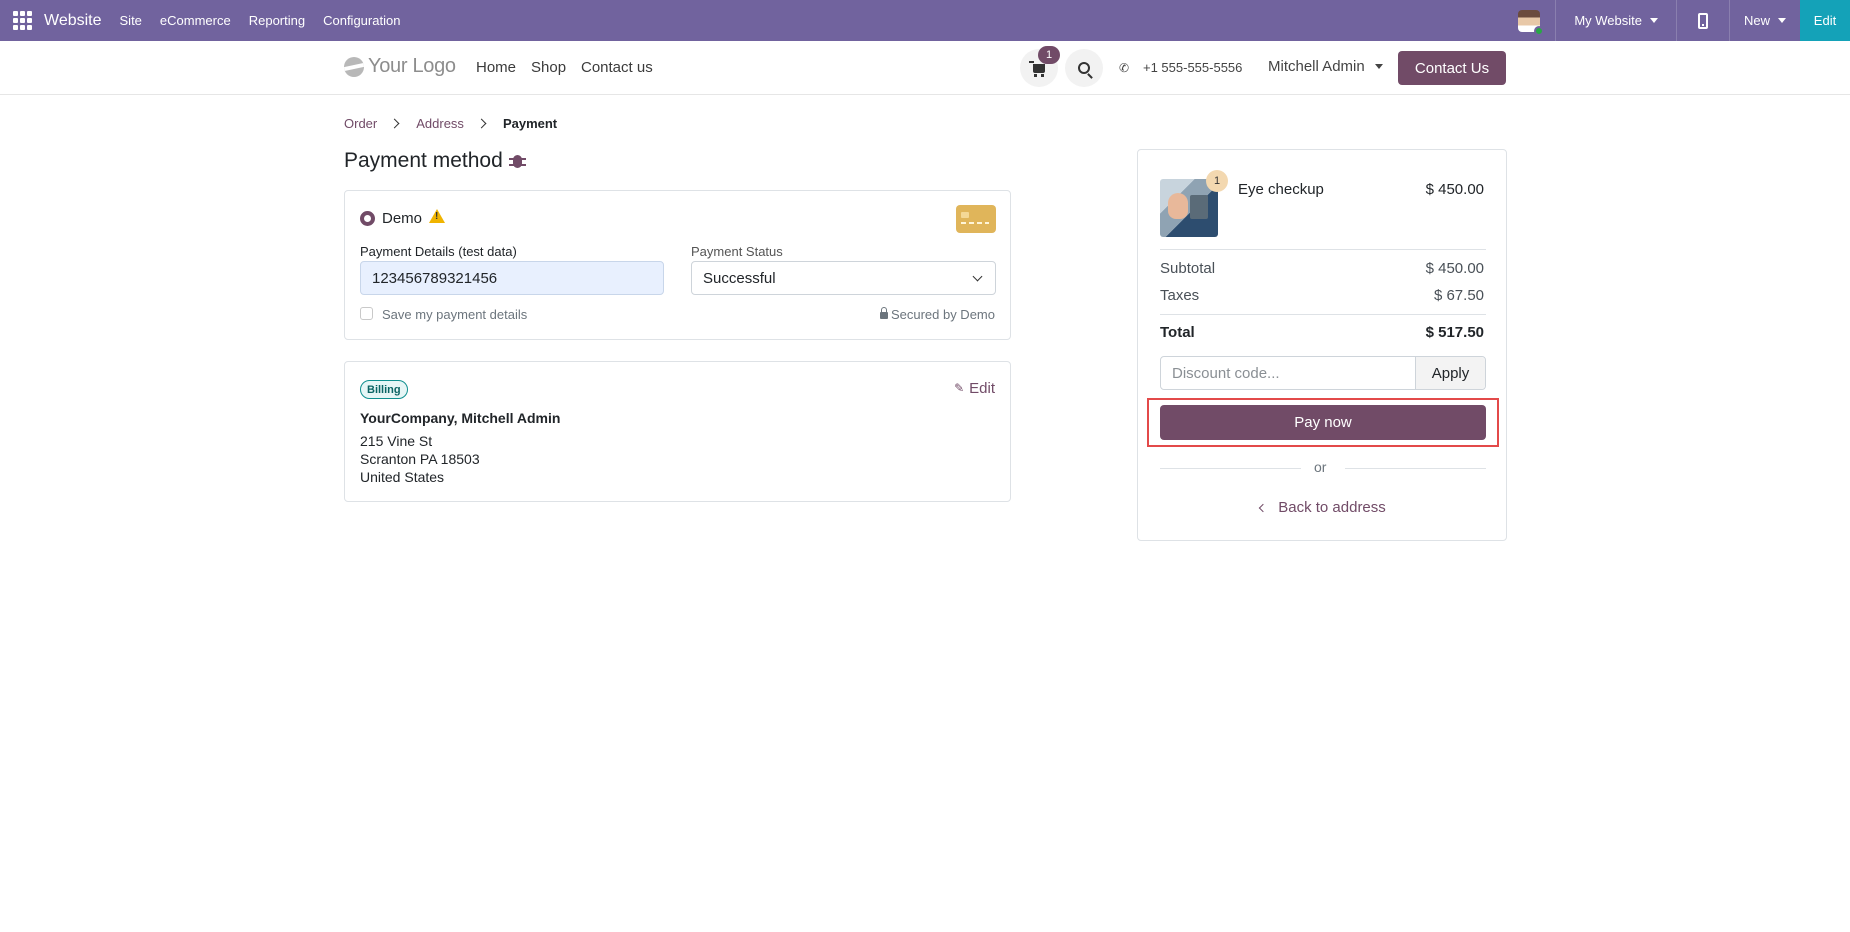  I want to click on lock-icon, so click(883, 313).